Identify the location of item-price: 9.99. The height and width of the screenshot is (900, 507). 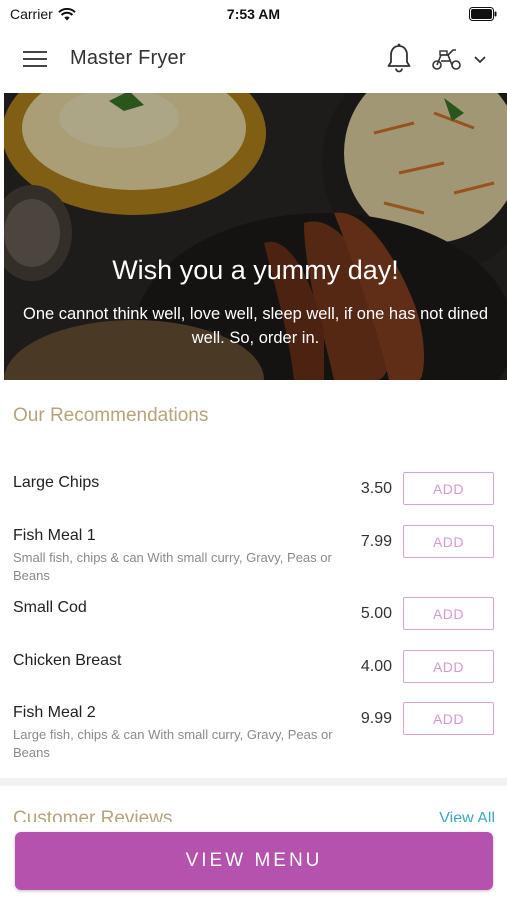
(376, 718).